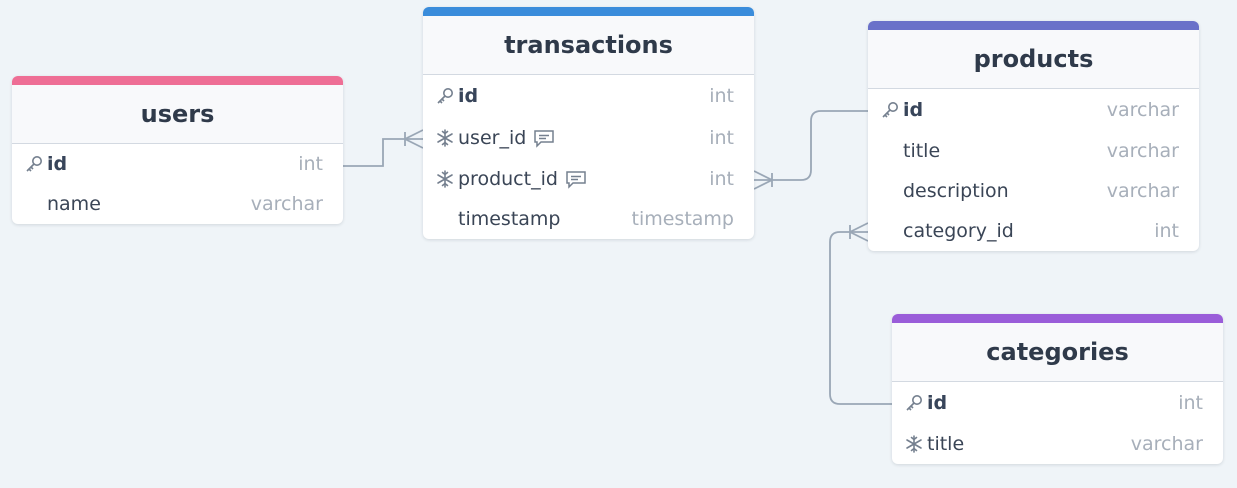 This screenshot has height=488, width=1237. What do you see at coordinates (588, 219) in the screenshot?
I see `field-row: timestamp timestamp` at bounding box center [588, 219].